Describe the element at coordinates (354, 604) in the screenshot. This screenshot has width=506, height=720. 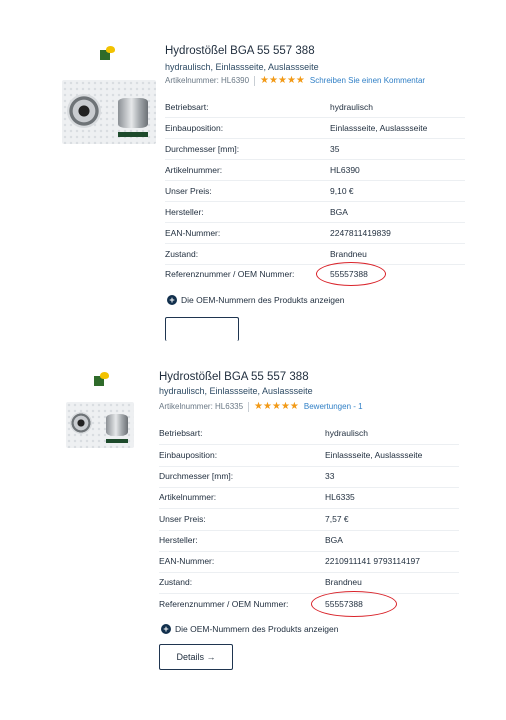
I see `highlight-circle` at that location.